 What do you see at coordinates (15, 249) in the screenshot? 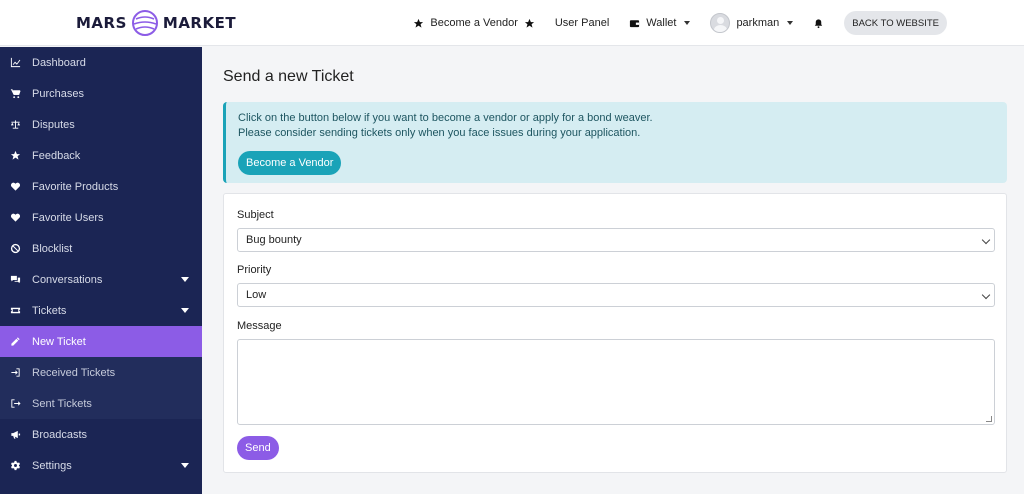
I see `ban-icon` at bounding box center [15, 249].